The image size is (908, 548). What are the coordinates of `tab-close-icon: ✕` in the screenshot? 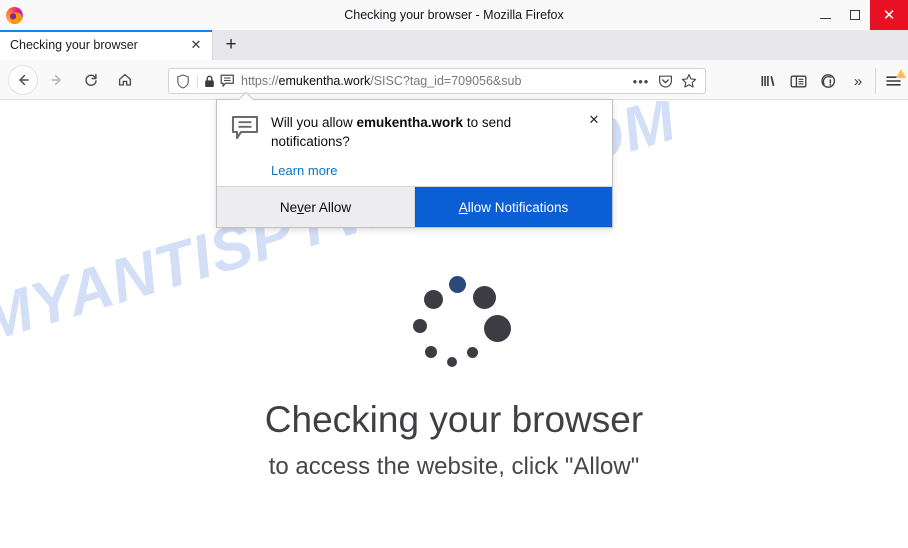 It's located at (196, 45).